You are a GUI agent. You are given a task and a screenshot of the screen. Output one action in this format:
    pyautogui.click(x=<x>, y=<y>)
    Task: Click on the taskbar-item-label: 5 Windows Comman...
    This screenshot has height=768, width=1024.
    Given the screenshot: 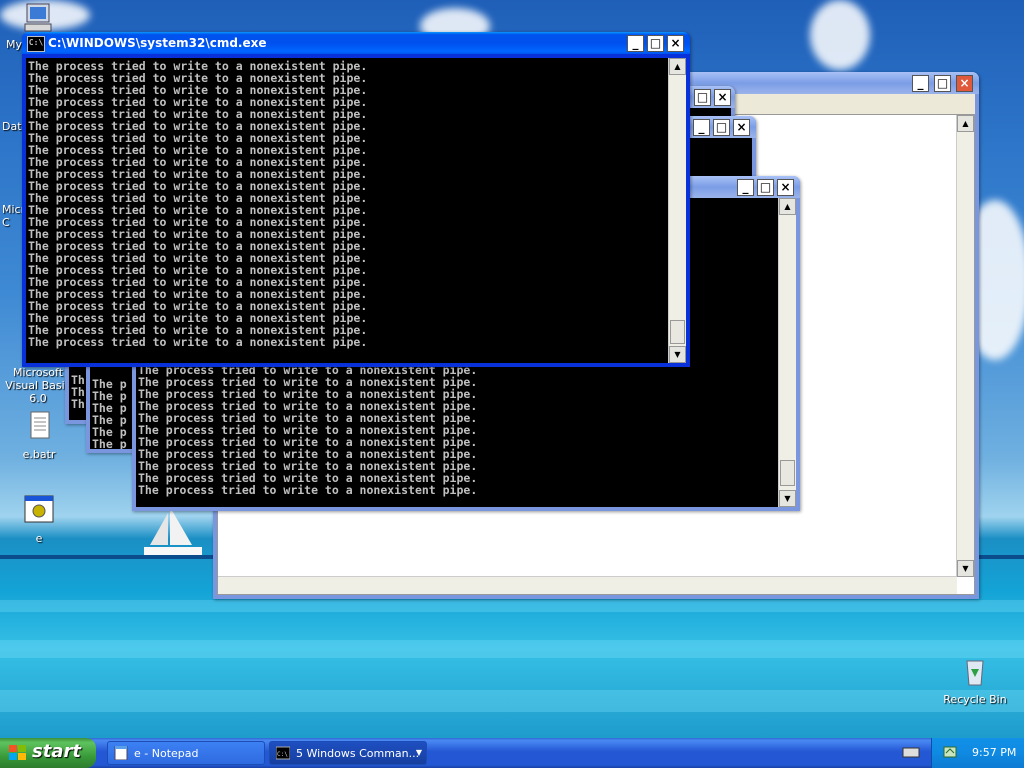 What is the action you would take?
    pyautogui.click(x=358, y=753)
    